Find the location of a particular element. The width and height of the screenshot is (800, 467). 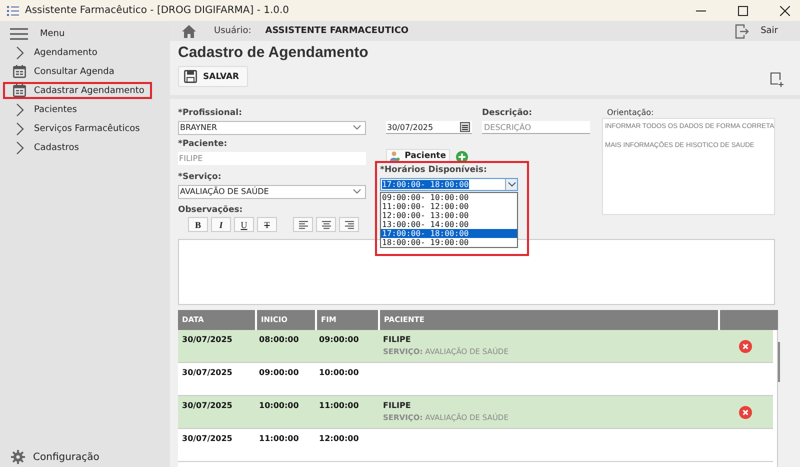

maximize-icon is located at coordinates (743, 11).